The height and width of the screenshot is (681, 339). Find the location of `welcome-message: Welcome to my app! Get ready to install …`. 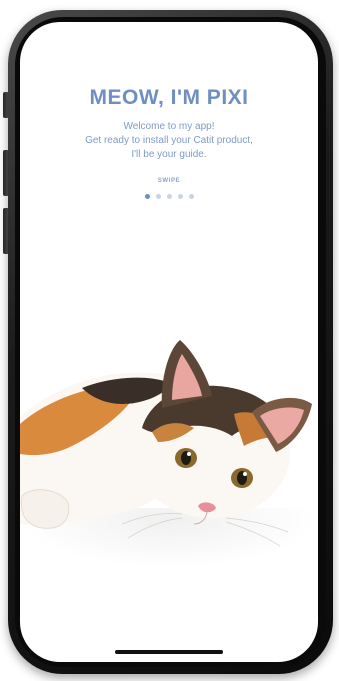

welcome-message: Welcome to my app! Get ready to install … is located at coordinates (169, 141).